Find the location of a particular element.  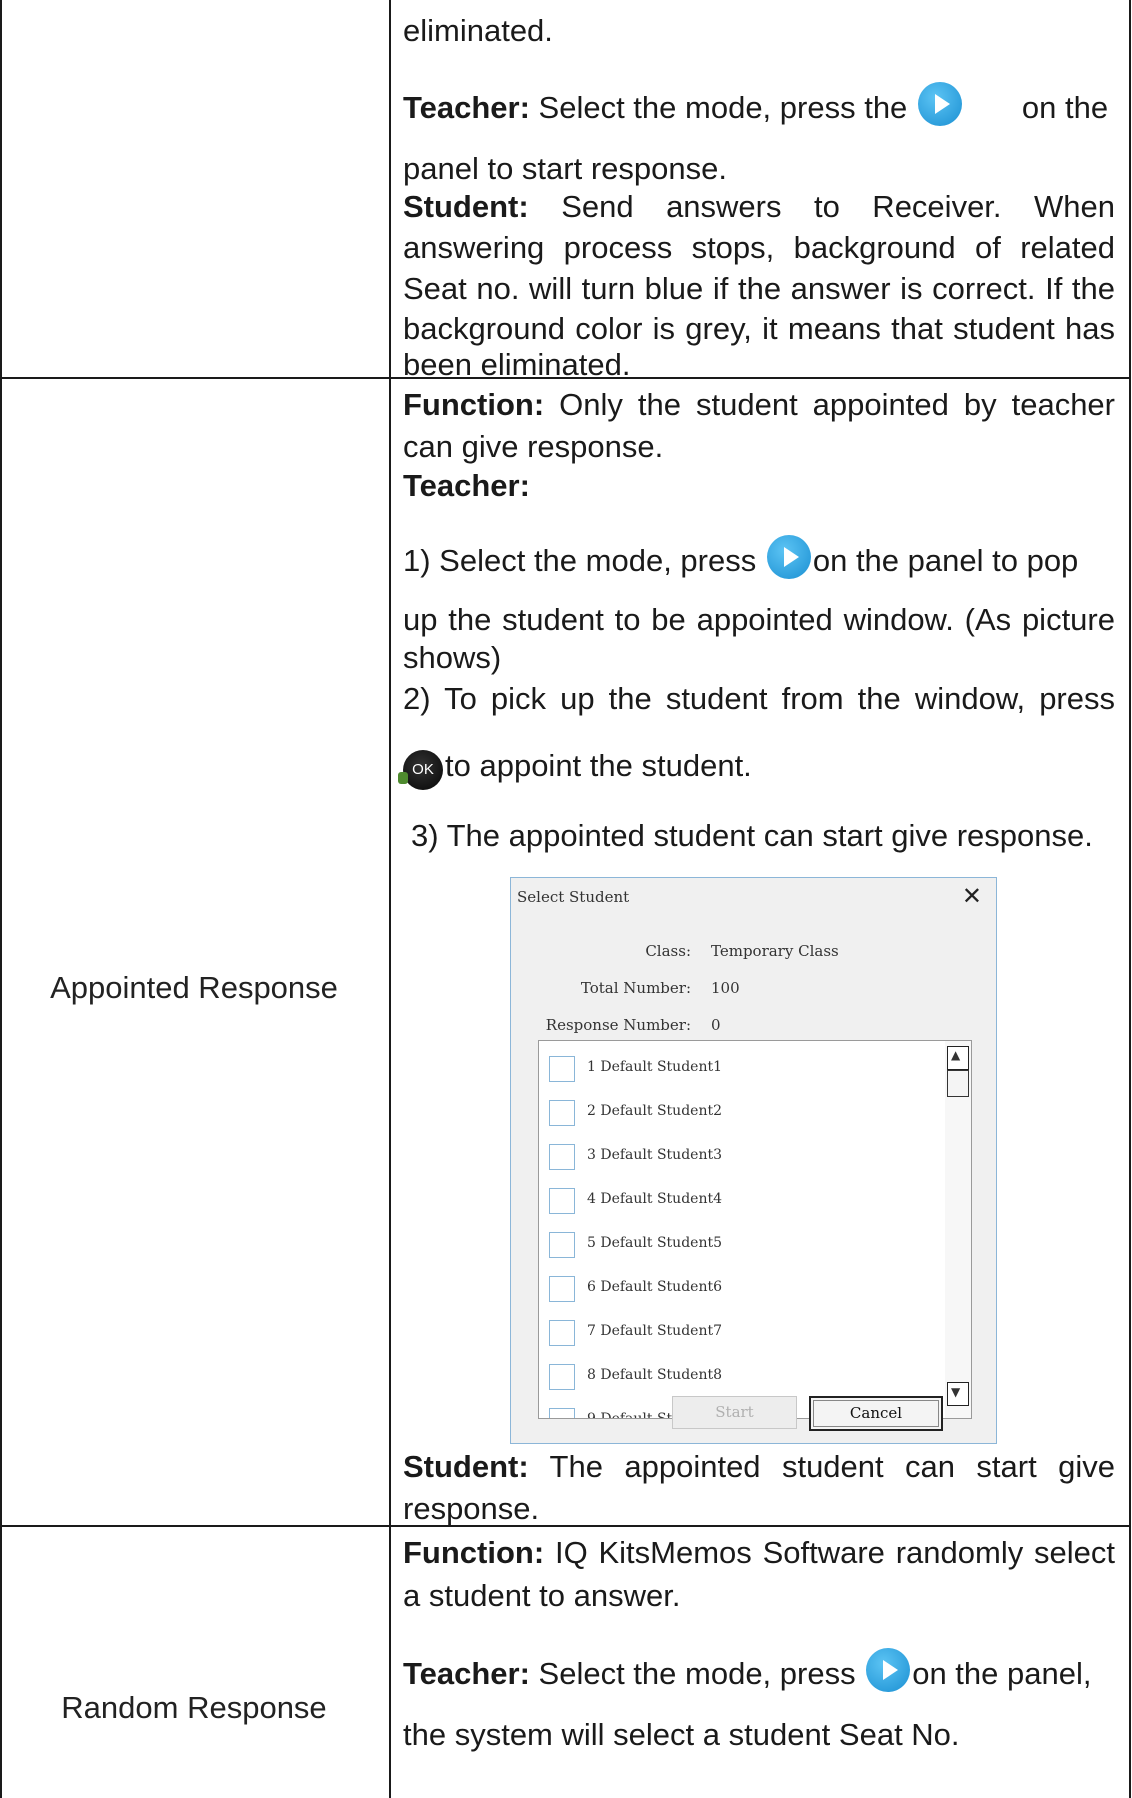

cancel-button: Cancel is located at coordinates (876, 1413).